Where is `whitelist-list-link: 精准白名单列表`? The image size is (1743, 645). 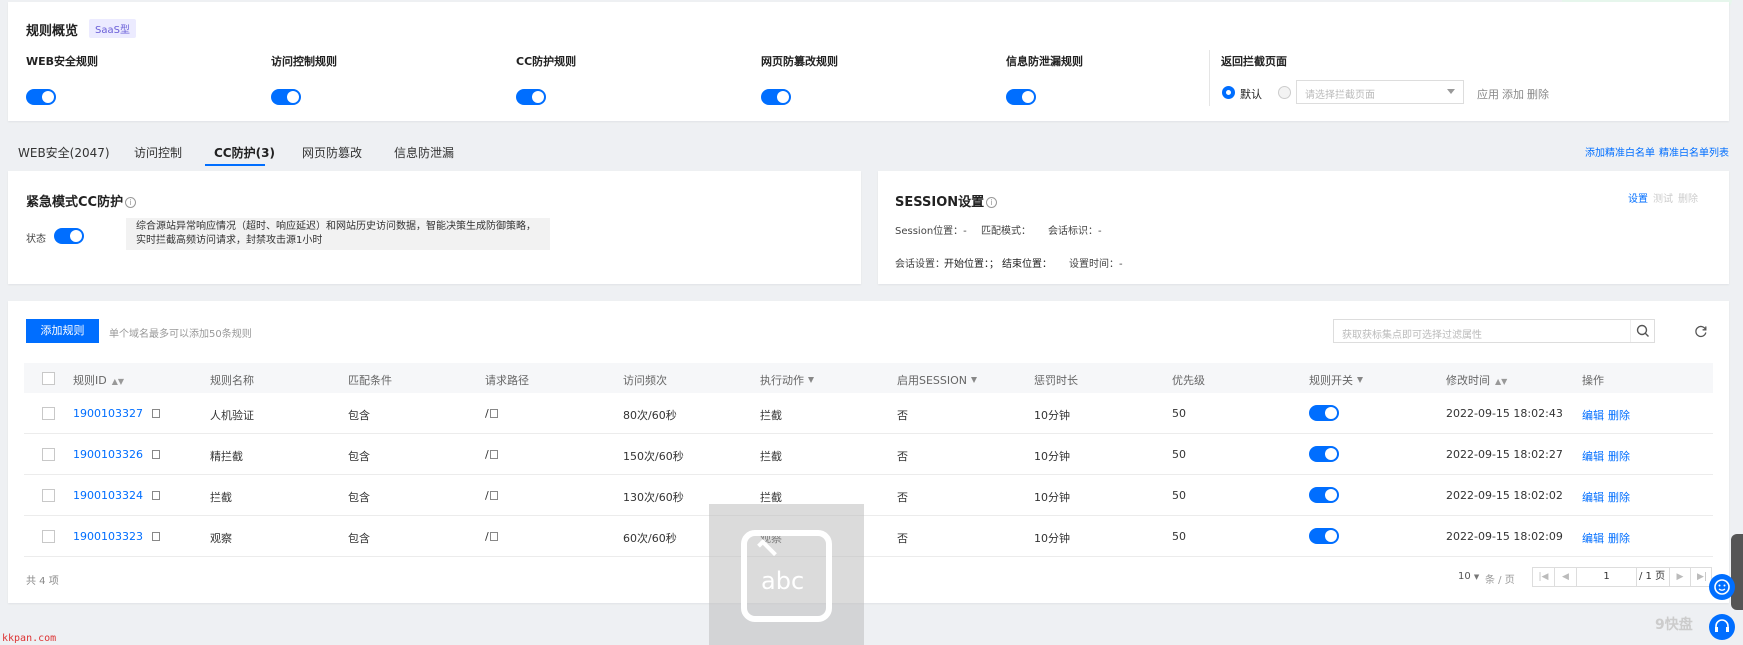
whitelist-list-link: 精准白名单列表 is located at coordinates (1694, 151).